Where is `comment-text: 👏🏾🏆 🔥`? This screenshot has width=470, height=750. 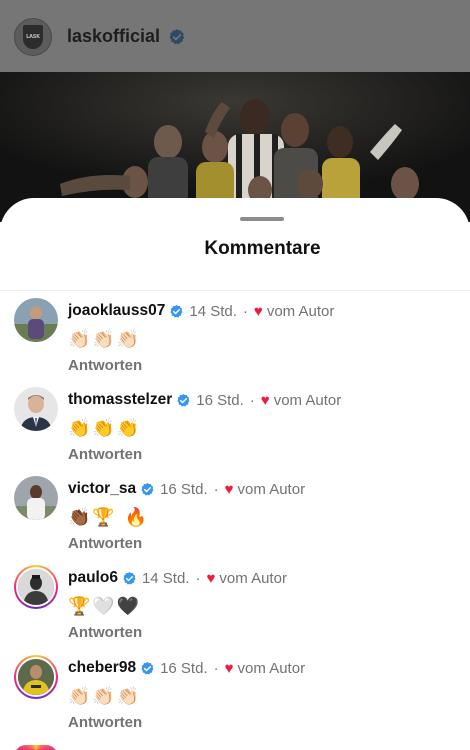
comment-text: 👏🏾🏆 🔥 is located at coordinates (108, 517).